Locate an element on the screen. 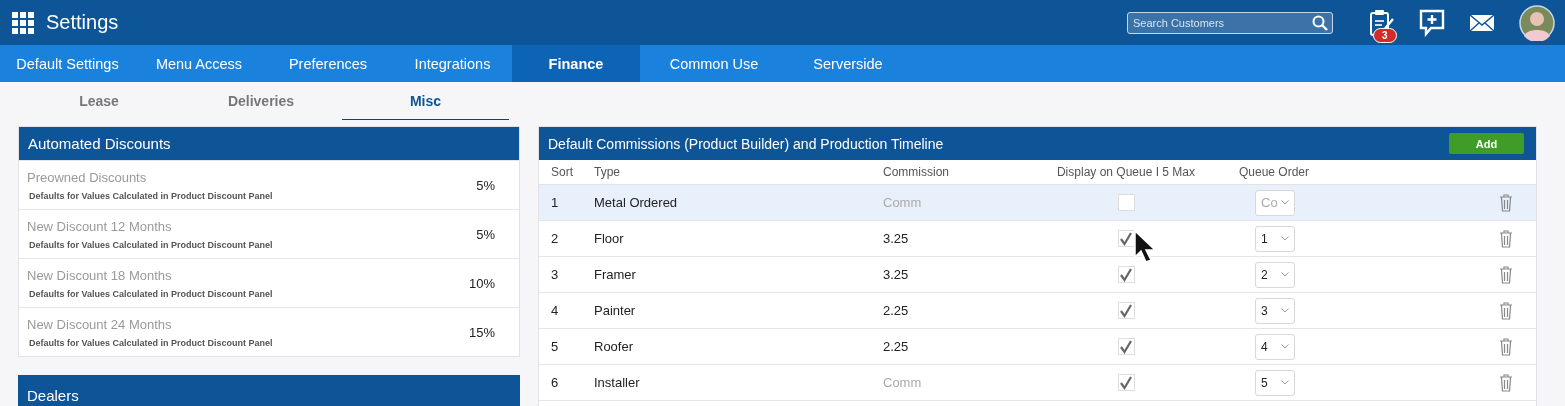 This screenshot has height=406, width=1565. mail-icon is located at coordinates (1482, 22).